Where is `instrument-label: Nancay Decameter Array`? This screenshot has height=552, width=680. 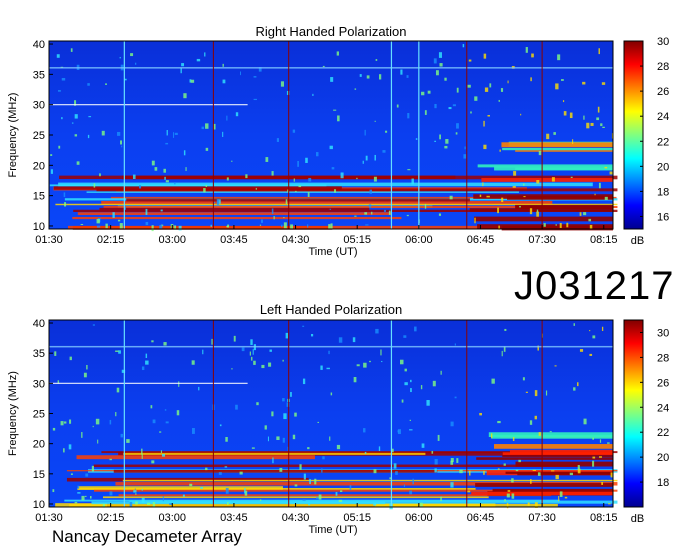
instrument-label: Nancay Decameter Array is located at coordinates (147, 536).